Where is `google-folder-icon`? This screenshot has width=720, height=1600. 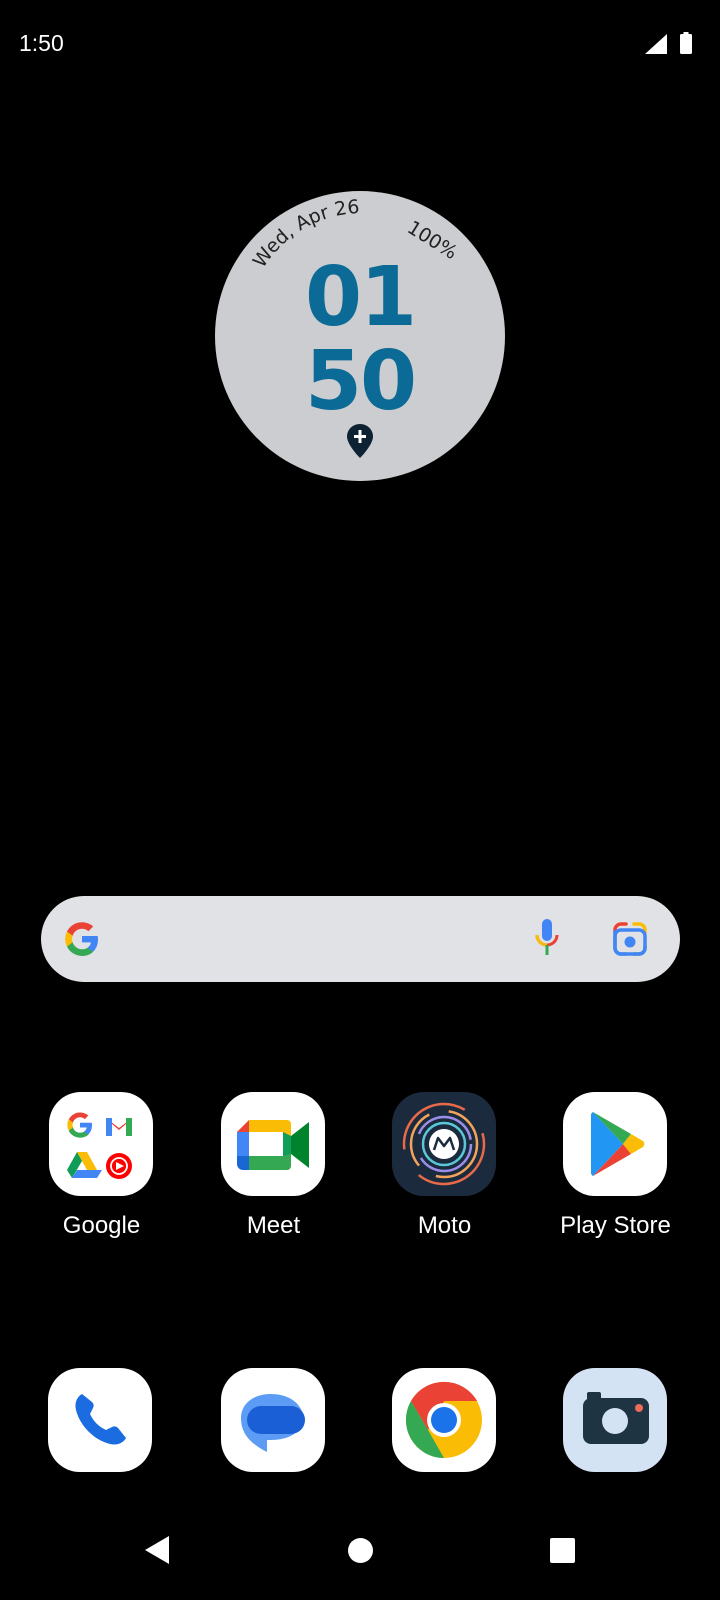 google-folder-icon is located at coordinates (101, 1144).